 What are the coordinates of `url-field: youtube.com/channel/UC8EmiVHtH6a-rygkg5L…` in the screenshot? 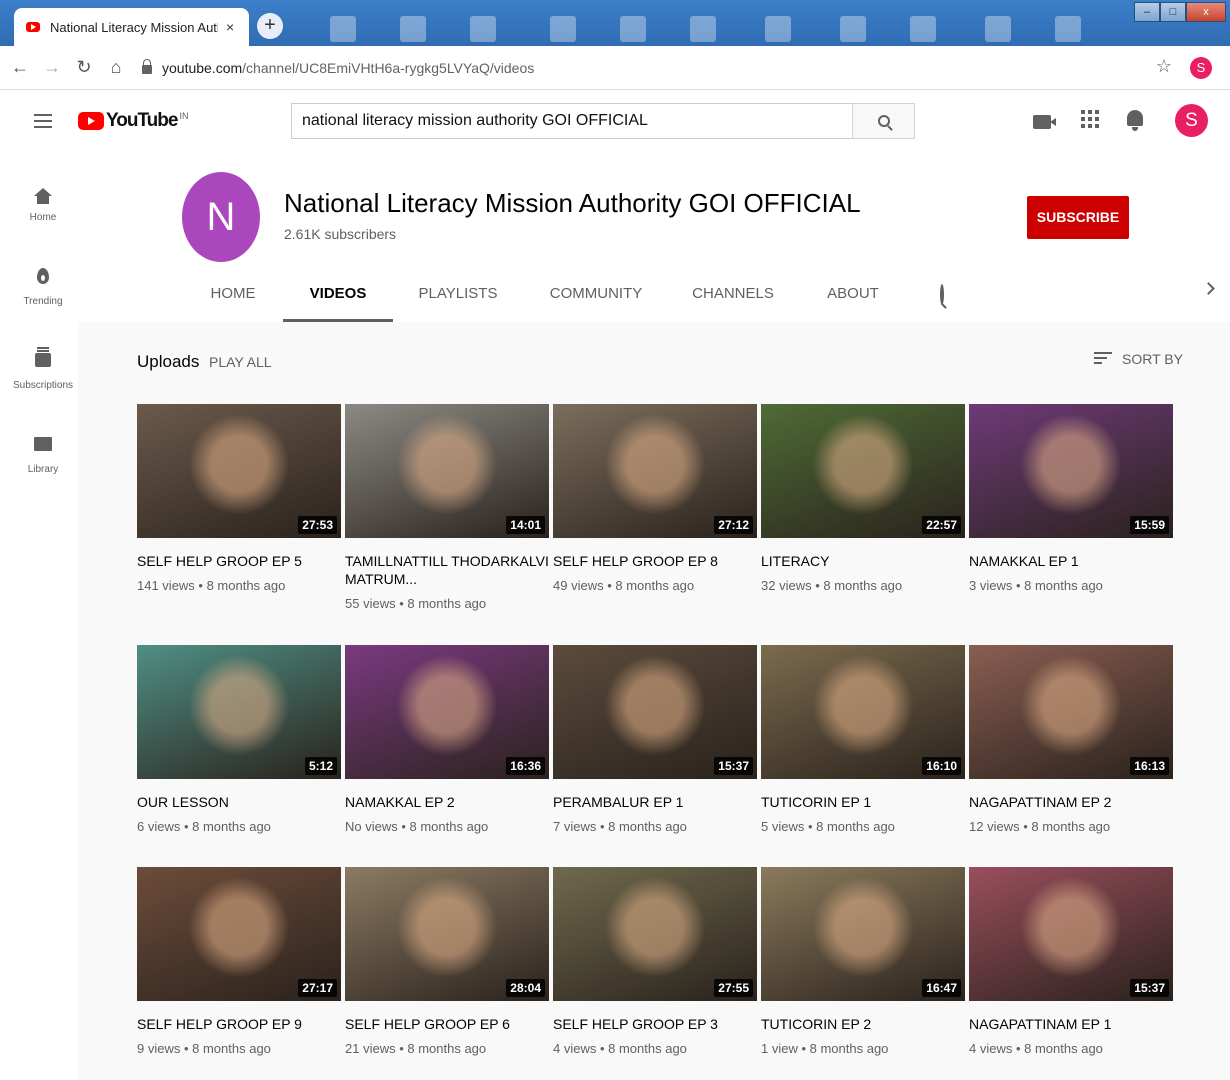 It's located at (338, 67).